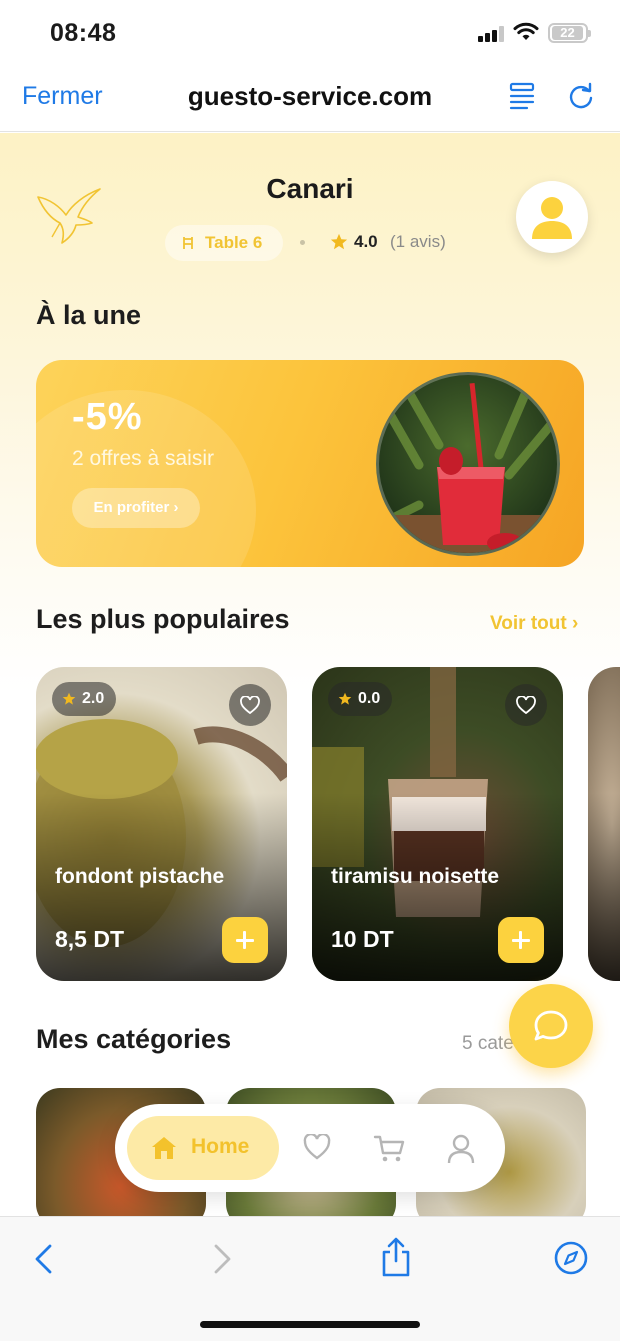 This screenshot has width=620, height=1341. Describe the element at coordinates (389, 1149) in the screenshot. I see `nav-cart-icon` at that location.